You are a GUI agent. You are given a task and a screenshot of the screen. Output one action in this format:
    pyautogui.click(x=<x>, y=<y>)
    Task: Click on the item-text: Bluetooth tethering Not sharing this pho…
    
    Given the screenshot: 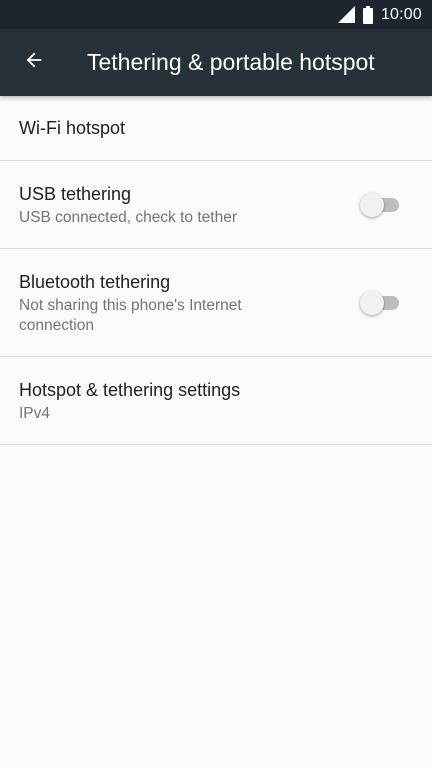 What is the action you would take?
    pyautogui.click(x=189, y=303)
    